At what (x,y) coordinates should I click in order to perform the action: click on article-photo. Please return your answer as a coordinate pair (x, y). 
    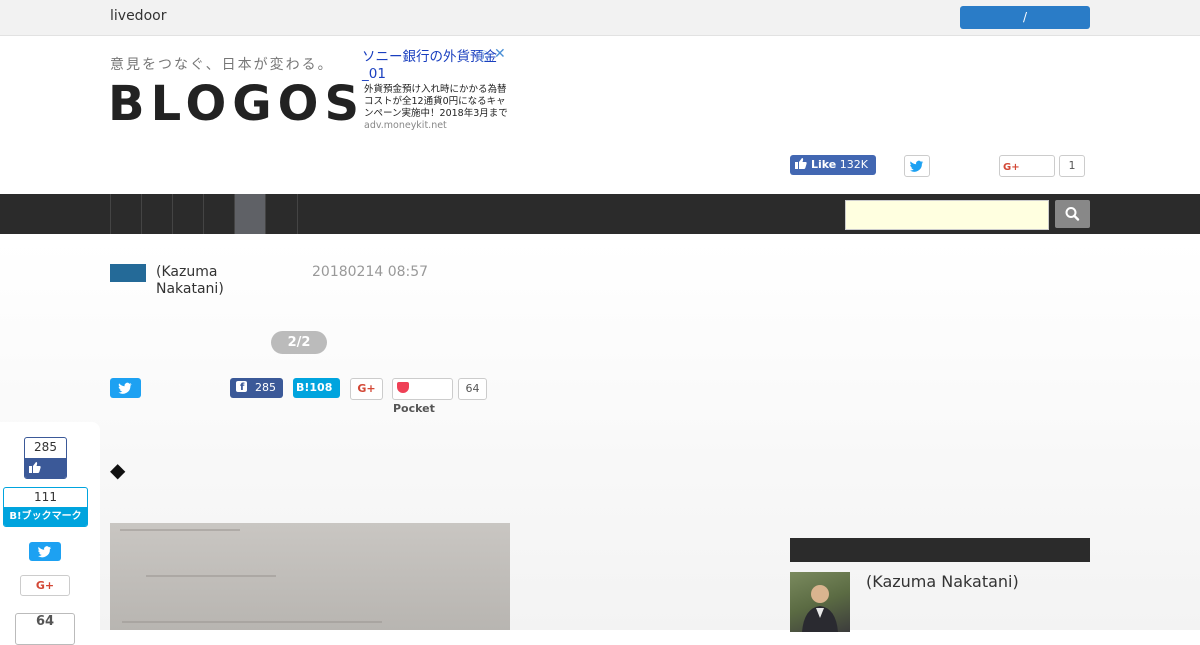
    Looking at the image, I should click on (310, 576).